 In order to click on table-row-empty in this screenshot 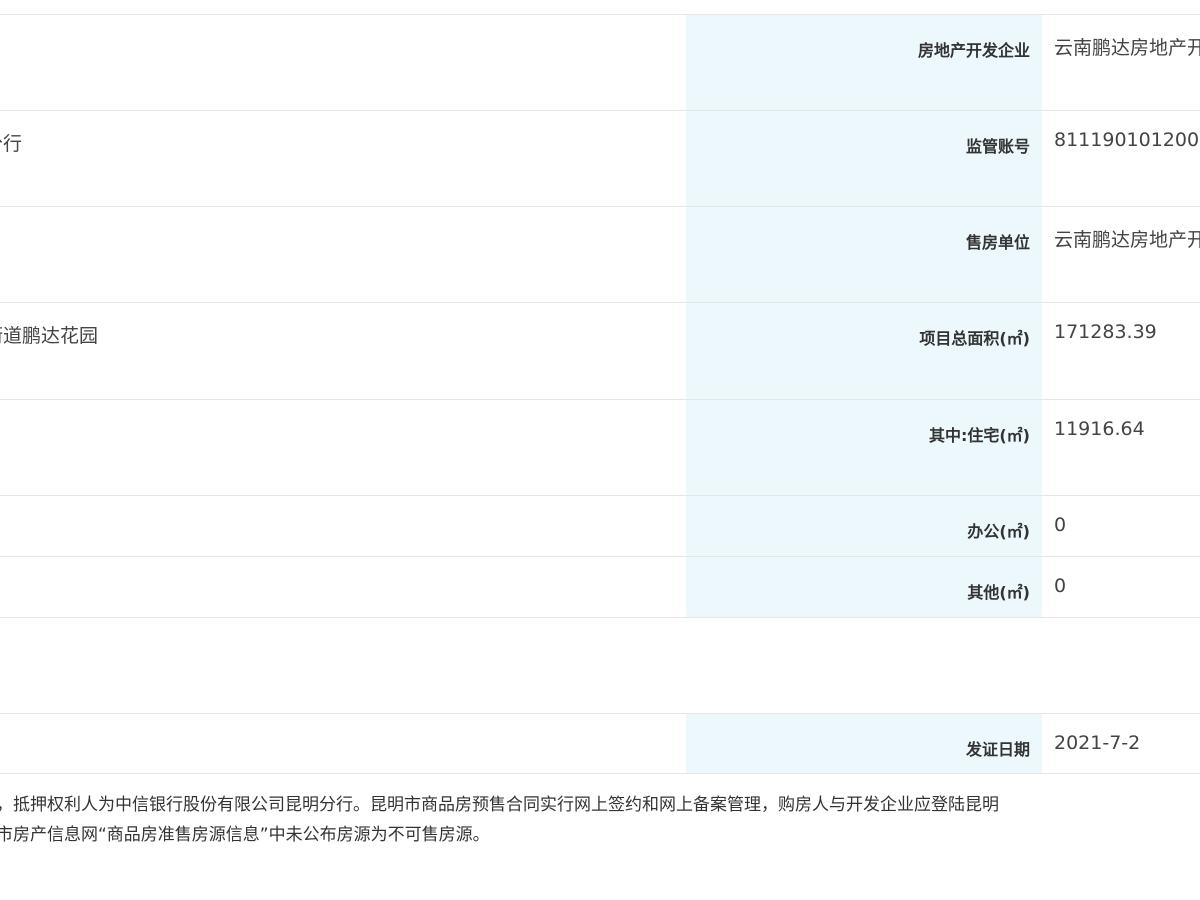, I will do `click(600, 666)`.